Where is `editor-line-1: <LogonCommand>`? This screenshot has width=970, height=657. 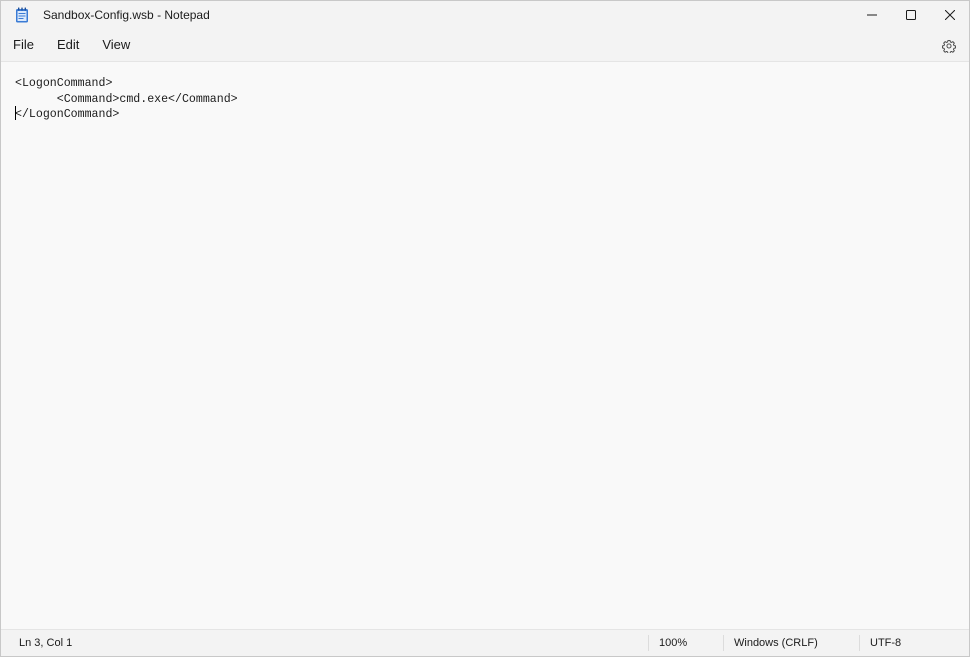
editor-line-1: <LogonCommand> is located at coordinates (64, 83).